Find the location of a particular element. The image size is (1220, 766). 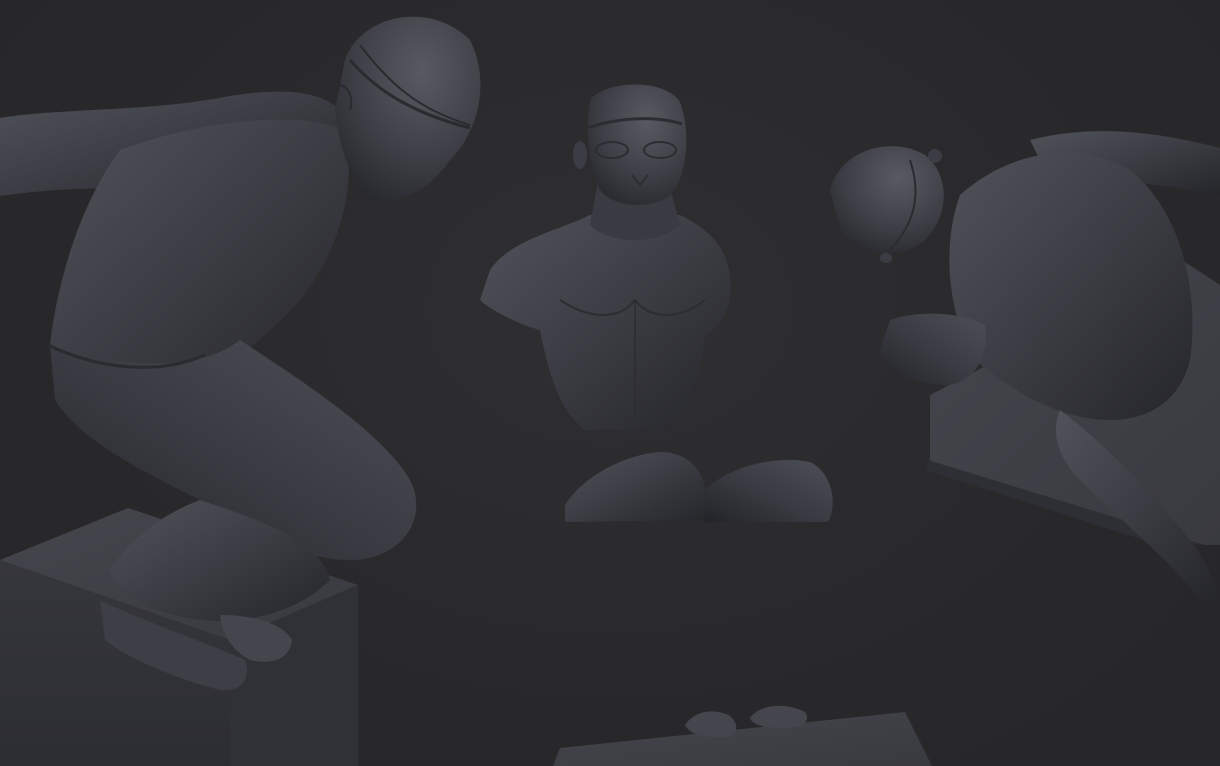

knees-fragment is located at coordinates (699, 487).